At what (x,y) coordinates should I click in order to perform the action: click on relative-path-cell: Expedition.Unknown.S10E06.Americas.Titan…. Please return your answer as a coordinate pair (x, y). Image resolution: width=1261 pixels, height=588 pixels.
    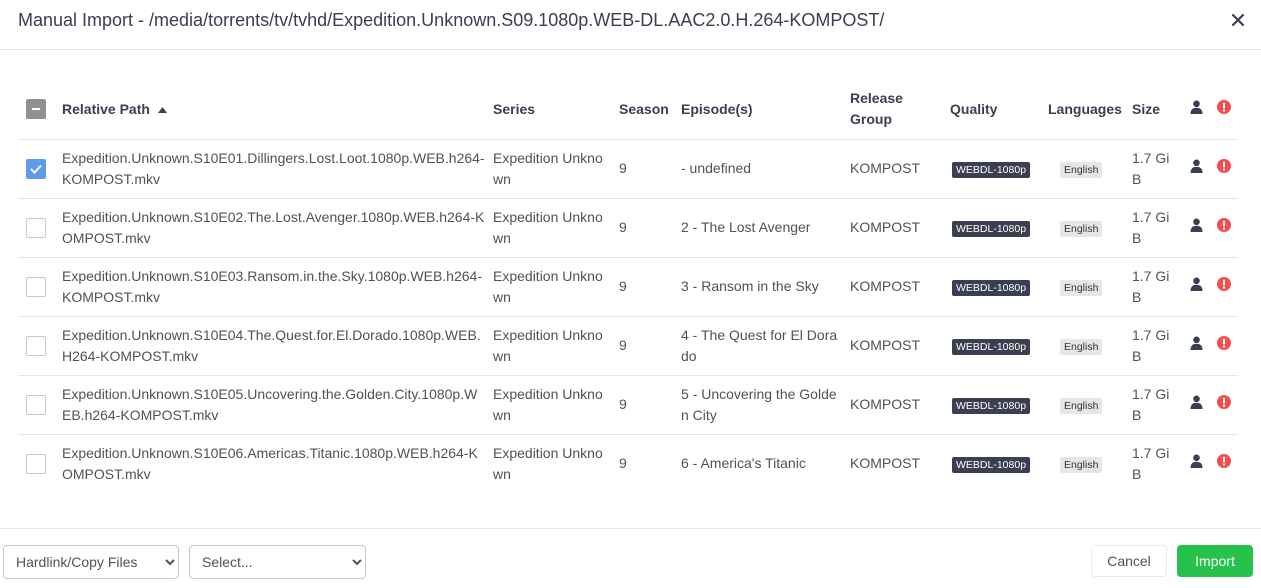
    Looking at the image, I should click on (277, 463).